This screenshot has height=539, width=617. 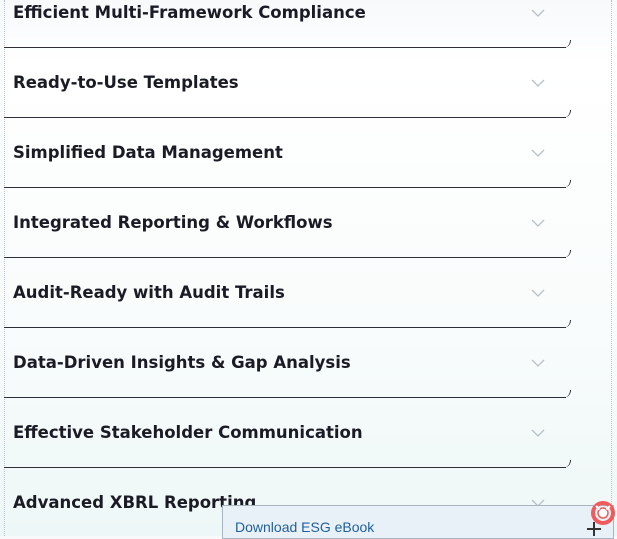 I want to click on accordion-item-title: Efficient Multi-Framework Compliance, so click(x=189, y=12).